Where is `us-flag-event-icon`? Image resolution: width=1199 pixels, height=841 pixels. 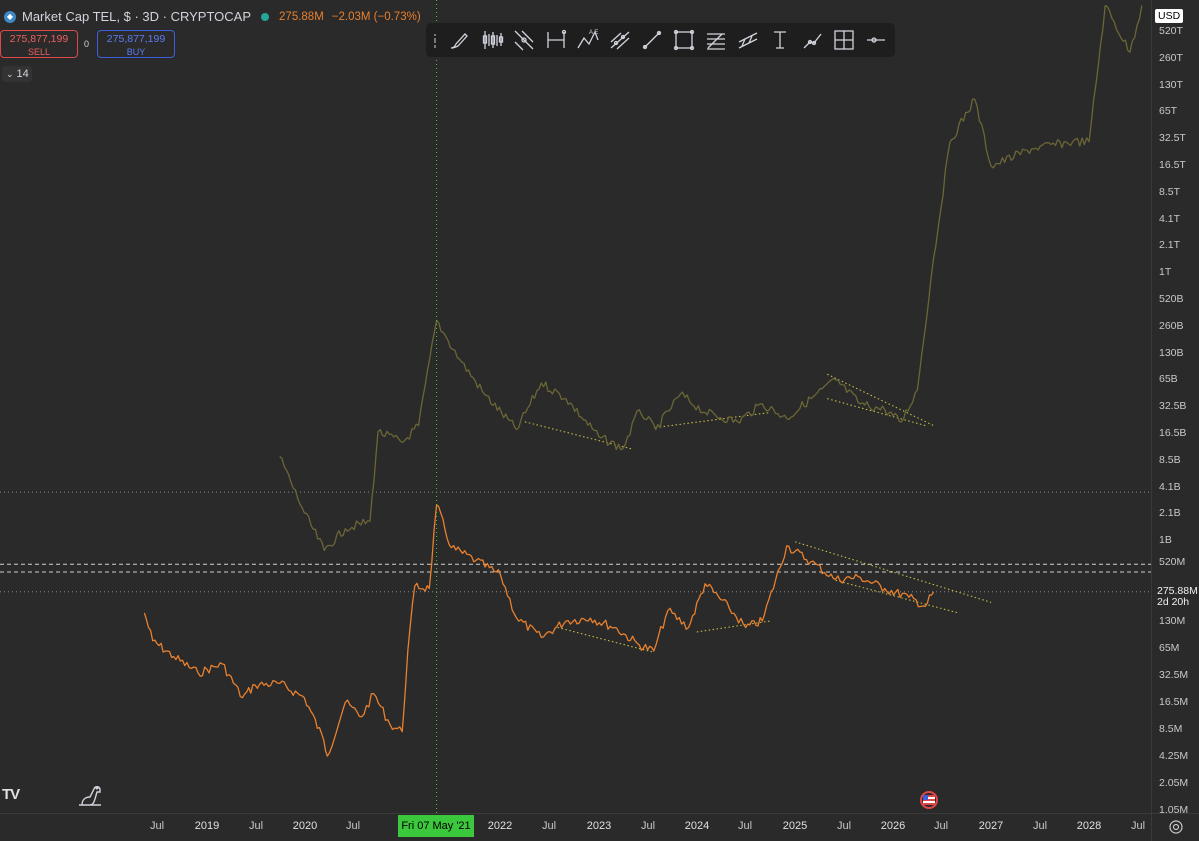
us-flag-event-icon is located at coordinates (929, 800).